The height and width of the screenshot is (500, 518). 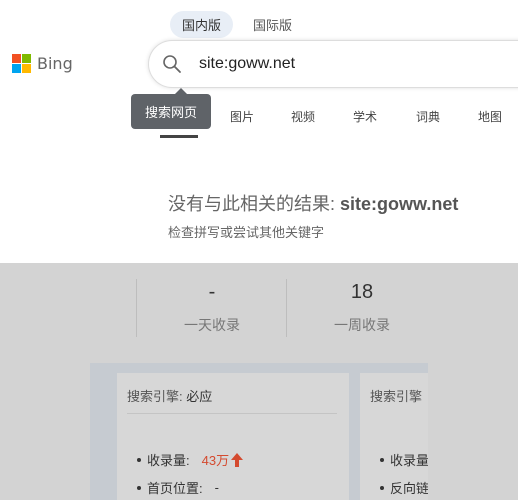 I want to click on search-nav-tabs: 图片 视频 学术 词典 地图, so click(x=259, y=123).